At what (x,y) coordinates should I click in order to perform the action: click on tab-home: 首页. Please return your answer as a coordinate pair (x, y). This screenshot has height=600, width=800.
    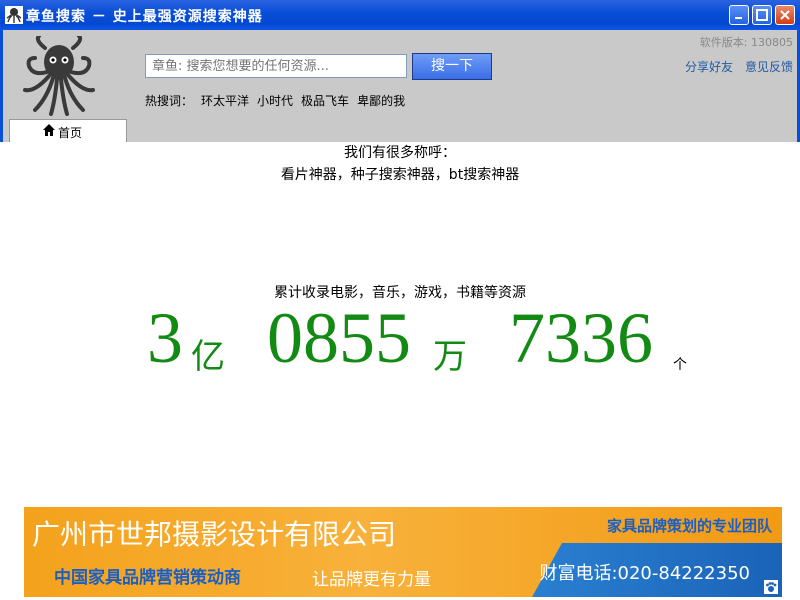
    Looking at the image, I should click on (68, 130).